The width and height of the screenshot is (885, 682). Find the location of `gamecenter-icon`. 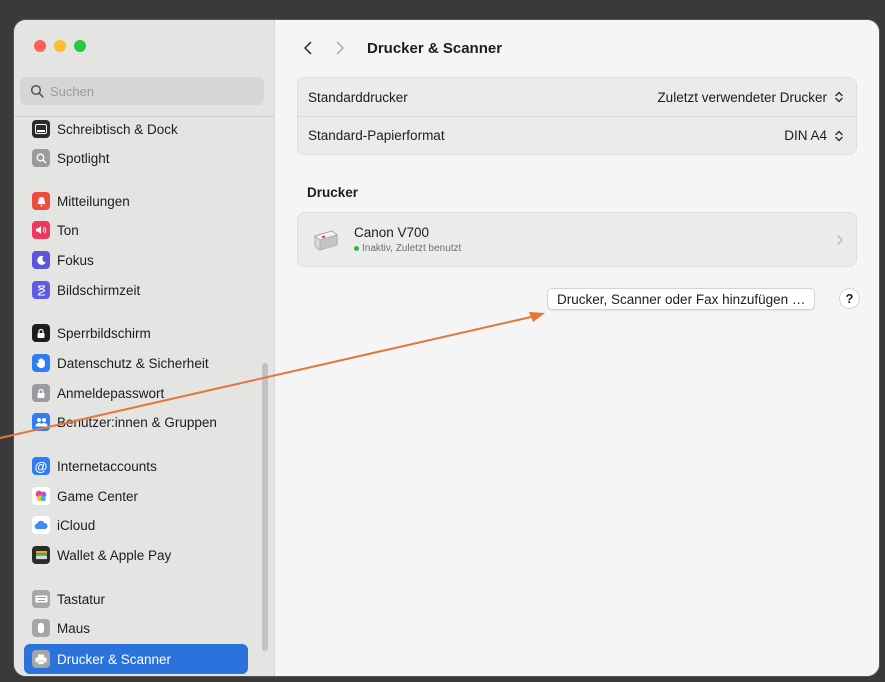

gamecenter-icon is located at coordinates (41, 496).